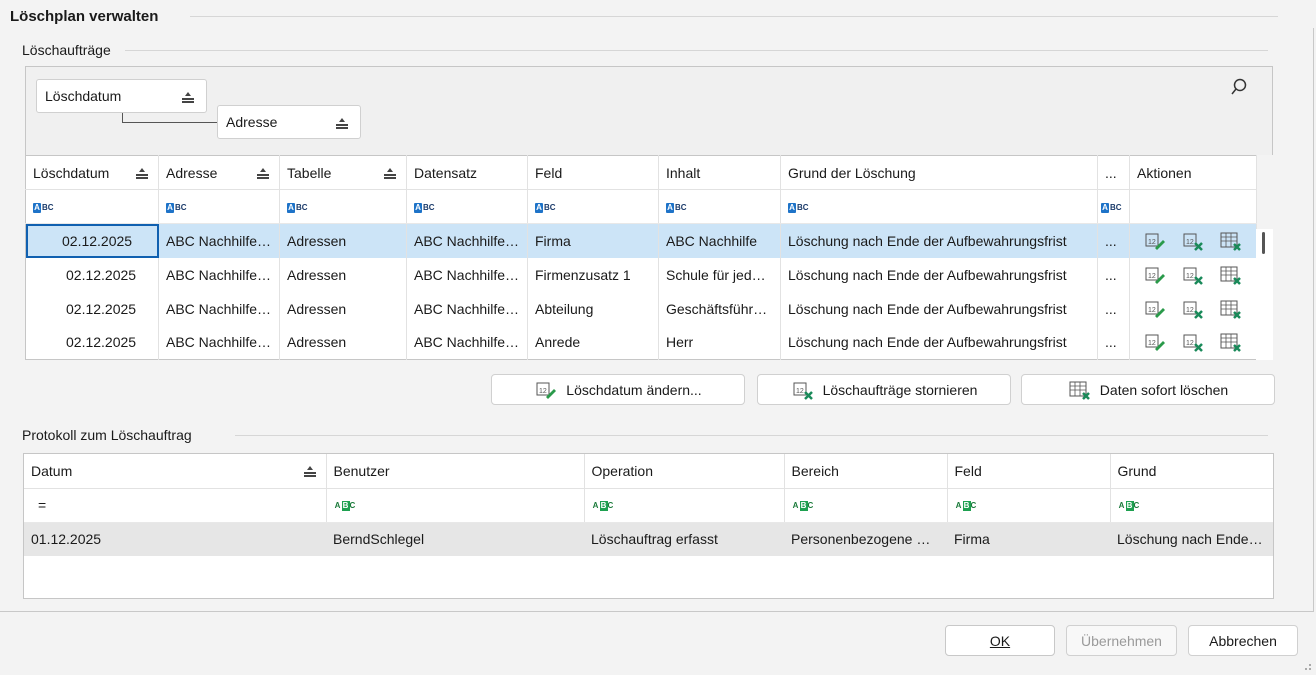  What do you see at coordinates (1000, 640) in the screenshot?
I see `ok-button: OK` at bounding box center [1000, 640].